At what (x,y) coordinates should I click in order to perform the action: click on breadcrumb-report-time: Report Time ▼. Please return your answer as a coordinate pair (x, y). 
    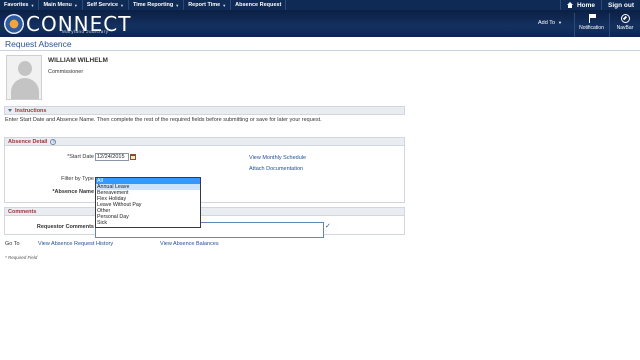
    Looking at the image, I should click on (208, 5).